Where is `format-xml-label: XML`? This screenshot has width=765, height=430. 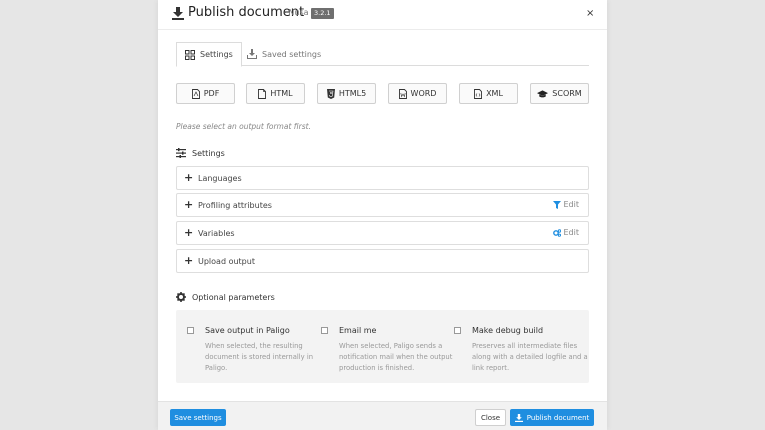
format-xml-label: XML is located at coordinates (494, 93).